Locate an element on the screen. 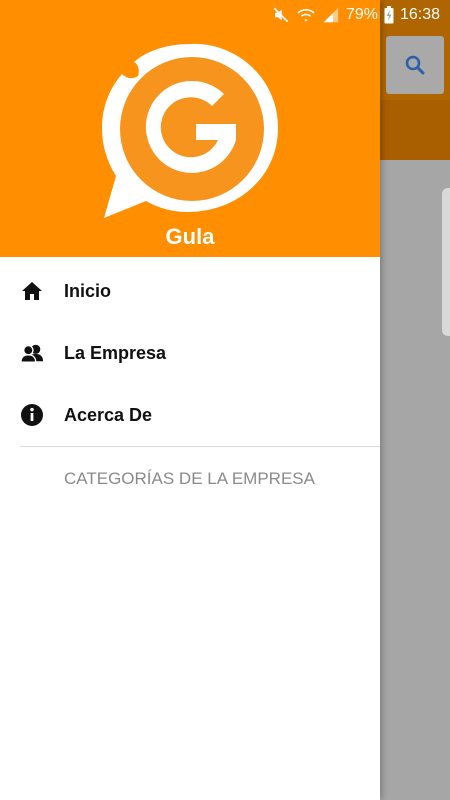 The height and width of the screenshot is (800, 450). mute-icon is located at coordinates (281, 15).